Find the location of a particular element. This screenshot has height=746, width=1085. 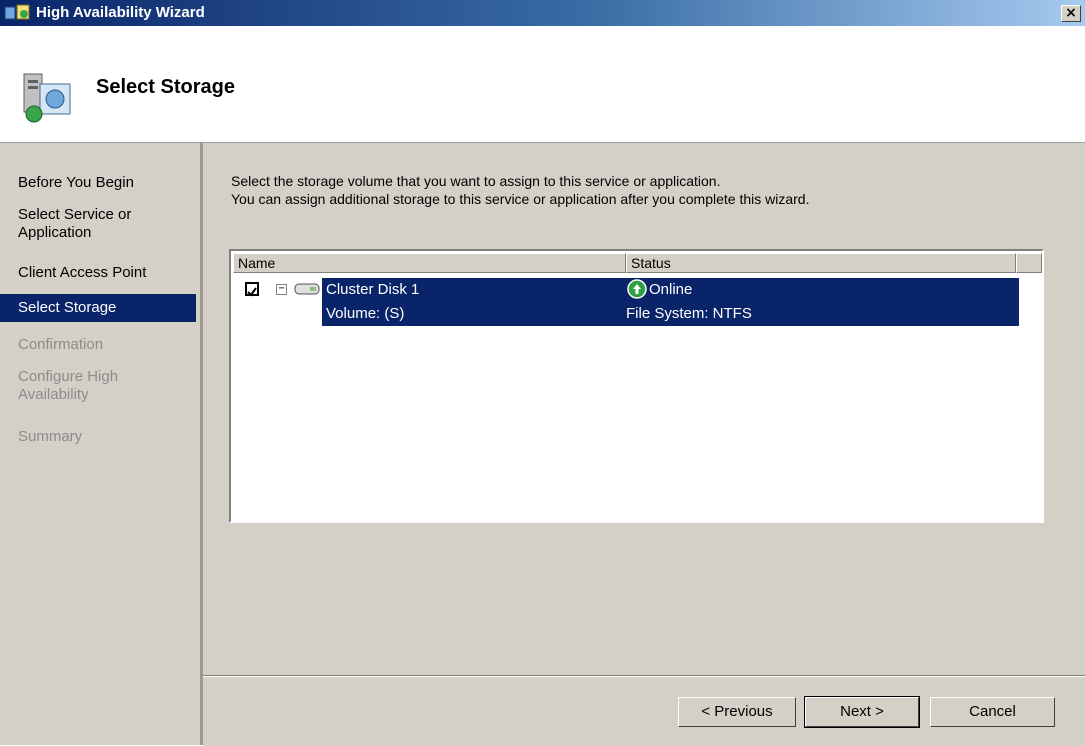

checkmark-icon is located at coordinates (252, 292).